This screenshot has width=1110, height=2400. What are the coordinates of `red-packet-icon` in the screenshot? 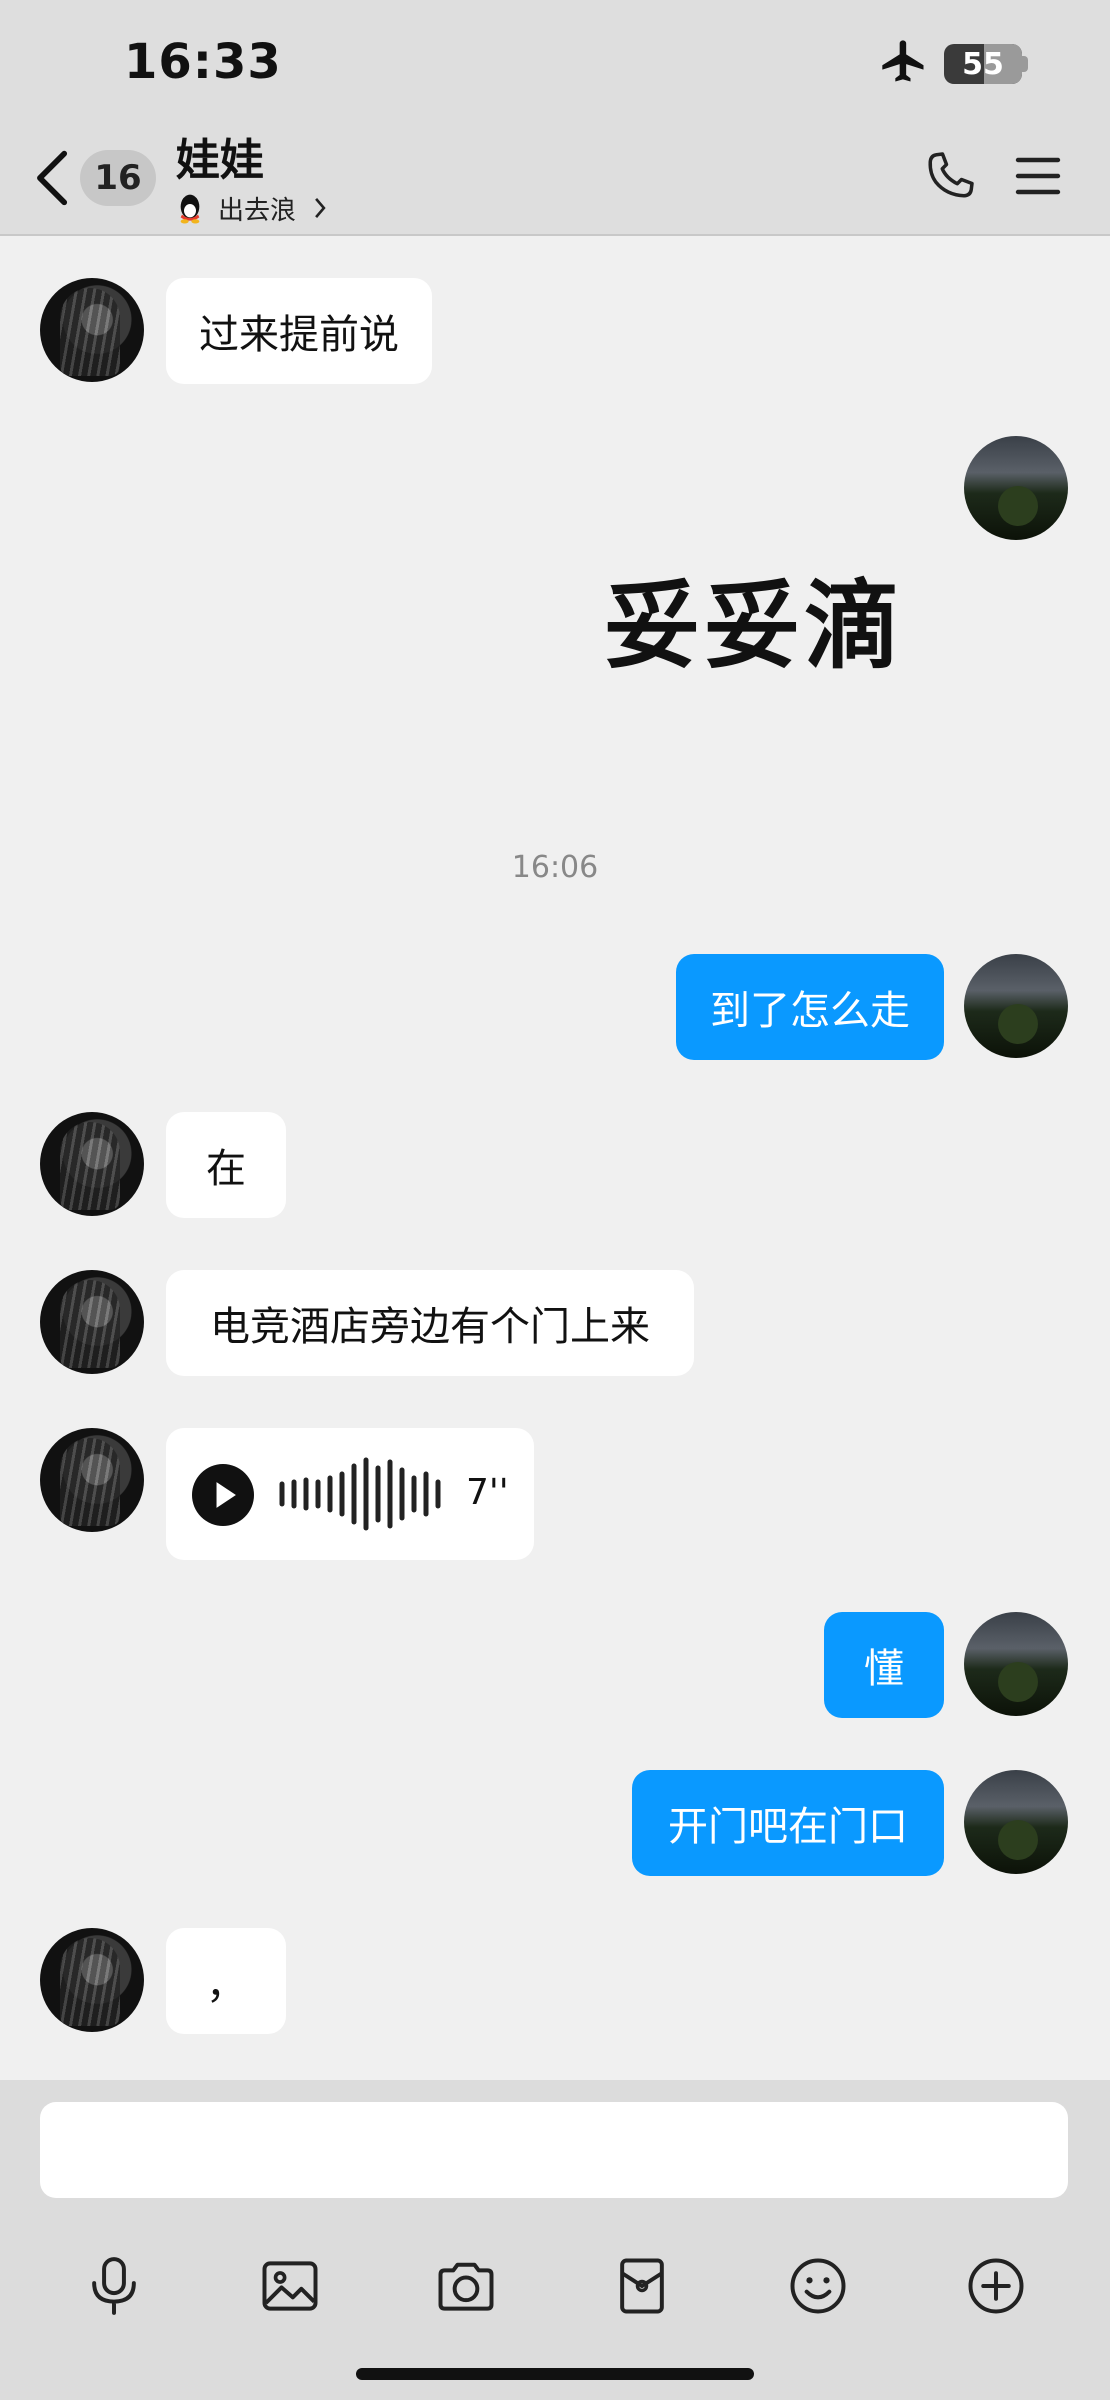 It's located at (642, 2286).